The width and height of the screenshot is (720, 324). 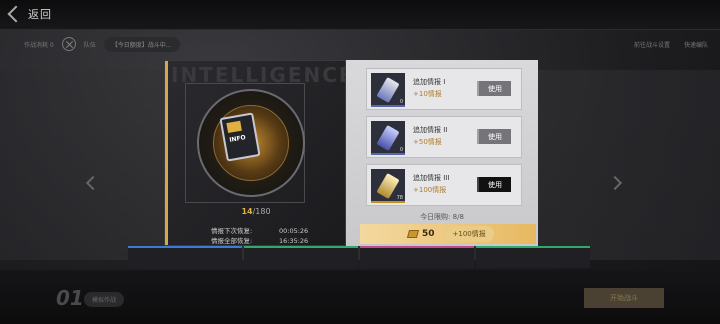 What do you see at coordinates (442, 217) in the screenshot?
I see `daily-limit: 今日限购: 8/8` at bounding box center [442, 217].